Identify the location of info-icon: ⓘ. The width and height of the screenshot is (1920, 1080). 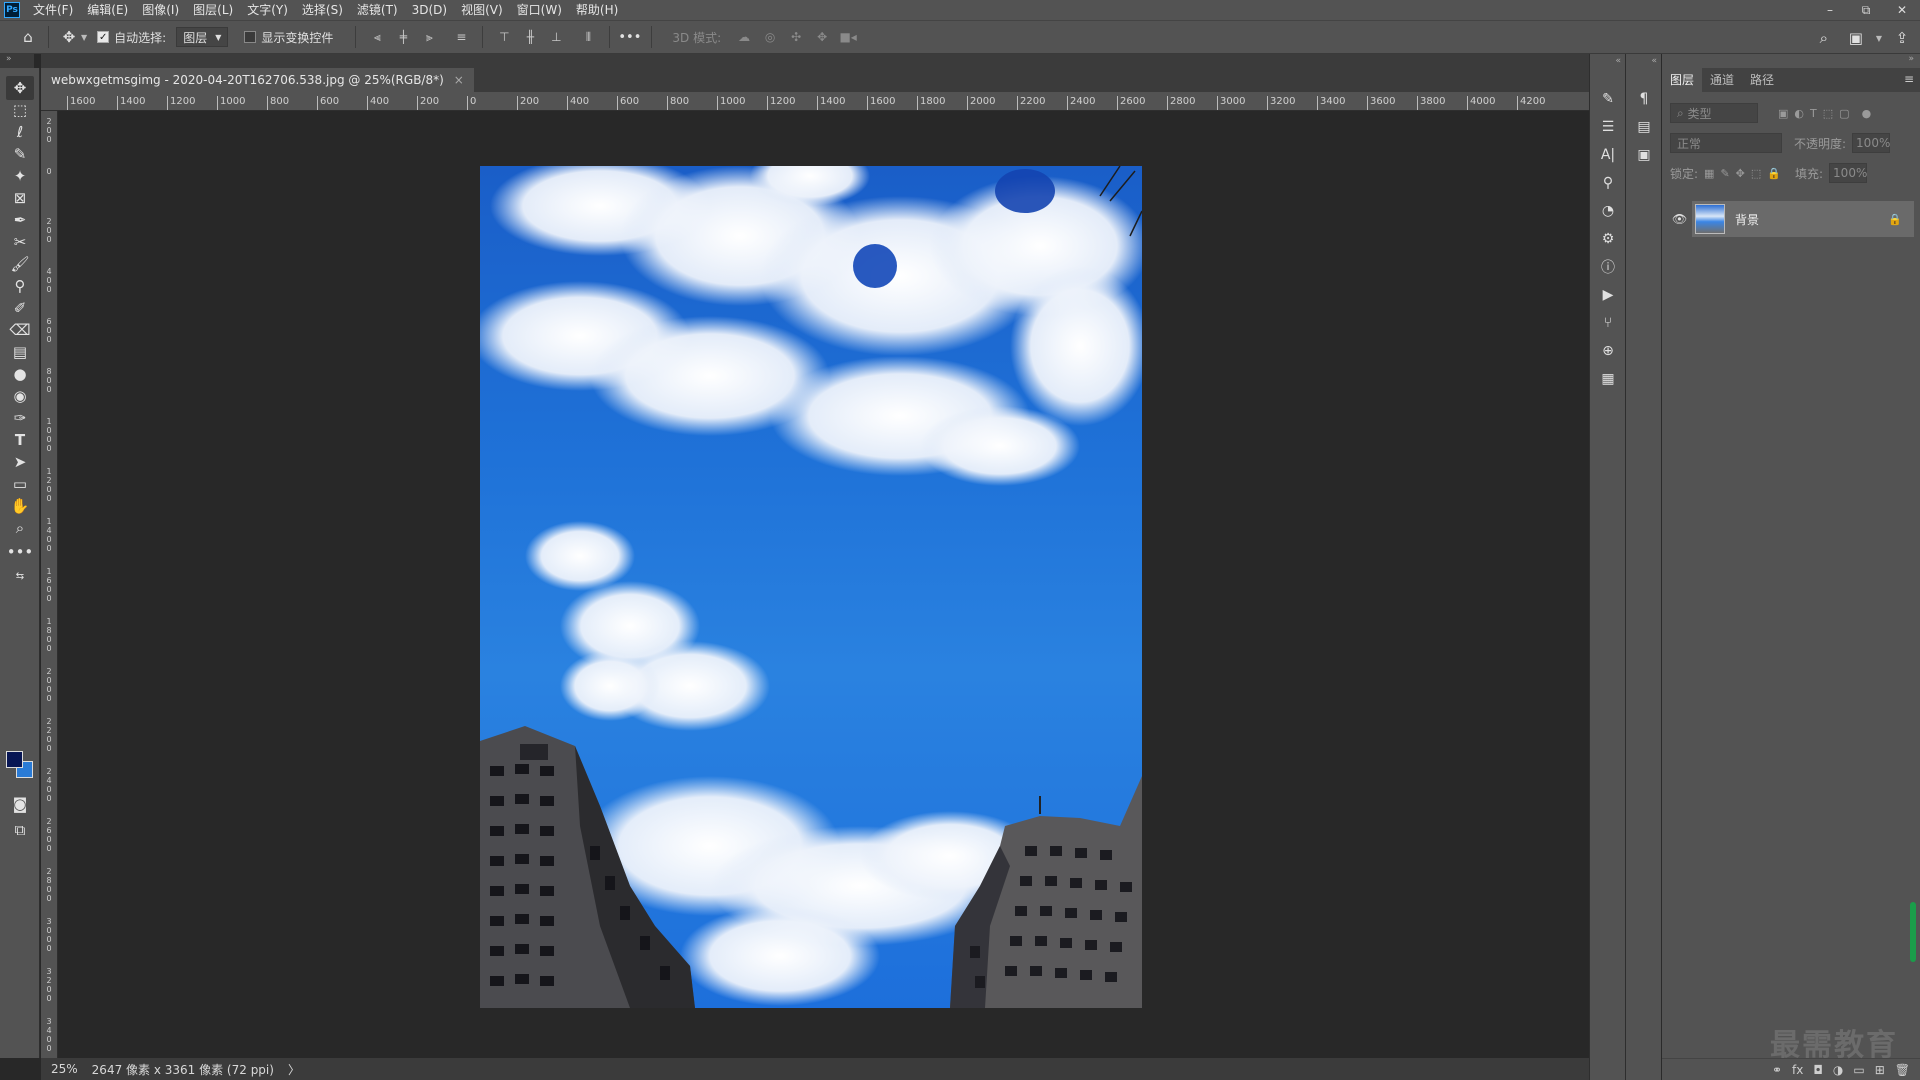
(1608, 267).